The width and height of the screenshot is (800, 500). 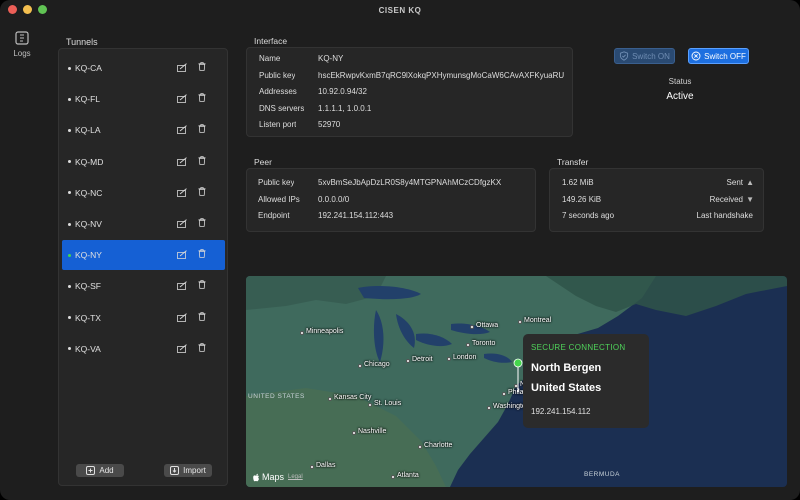 I want to click on window-controls, so click(x=27, y=9).